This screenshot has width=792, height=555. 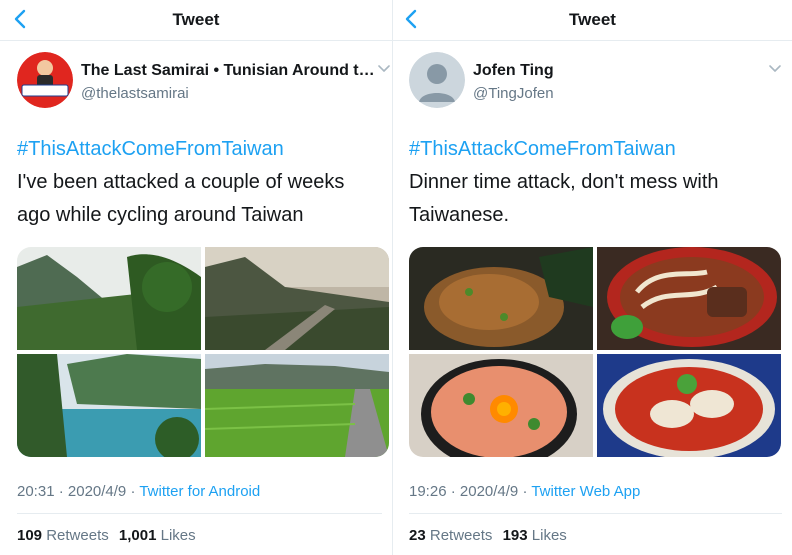 What do you see at coordinates (229, 93) in the screenshot?
I see `author-handle: @thelastsamirai` at bounding box center [229, 93].